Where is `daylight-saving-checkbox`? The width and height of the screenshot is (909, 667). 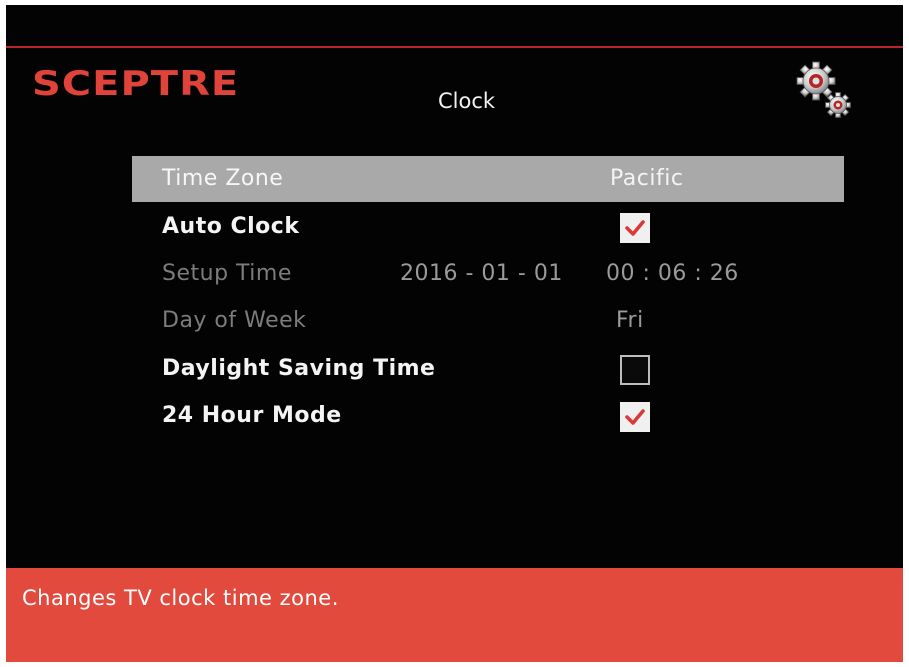
daylight-saving-checkbox is located at coordinates (635, 370).